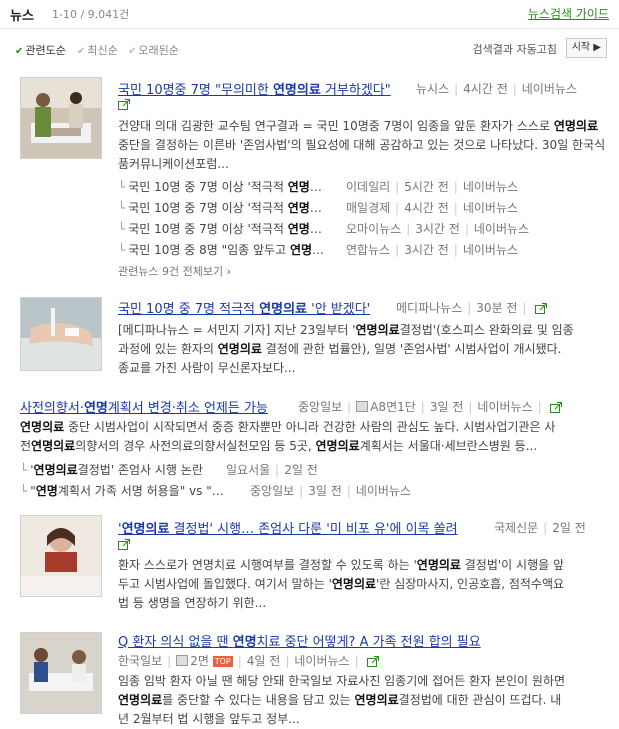  I want to click on news-title-link: '연명의료 결정법' 시행… 존엄사 다룬 '미 비포 유'에 이목 쏠려, so click(288, 527).